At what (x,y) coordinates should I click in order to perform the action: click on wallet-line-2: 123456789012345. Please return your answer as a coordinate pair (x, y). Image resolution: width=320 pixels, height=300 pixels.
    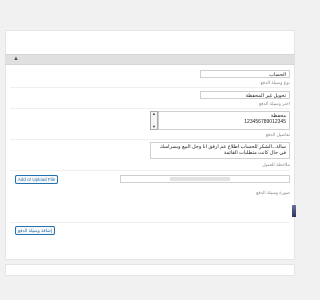
    Looking at the image, I should click on (265, 122).